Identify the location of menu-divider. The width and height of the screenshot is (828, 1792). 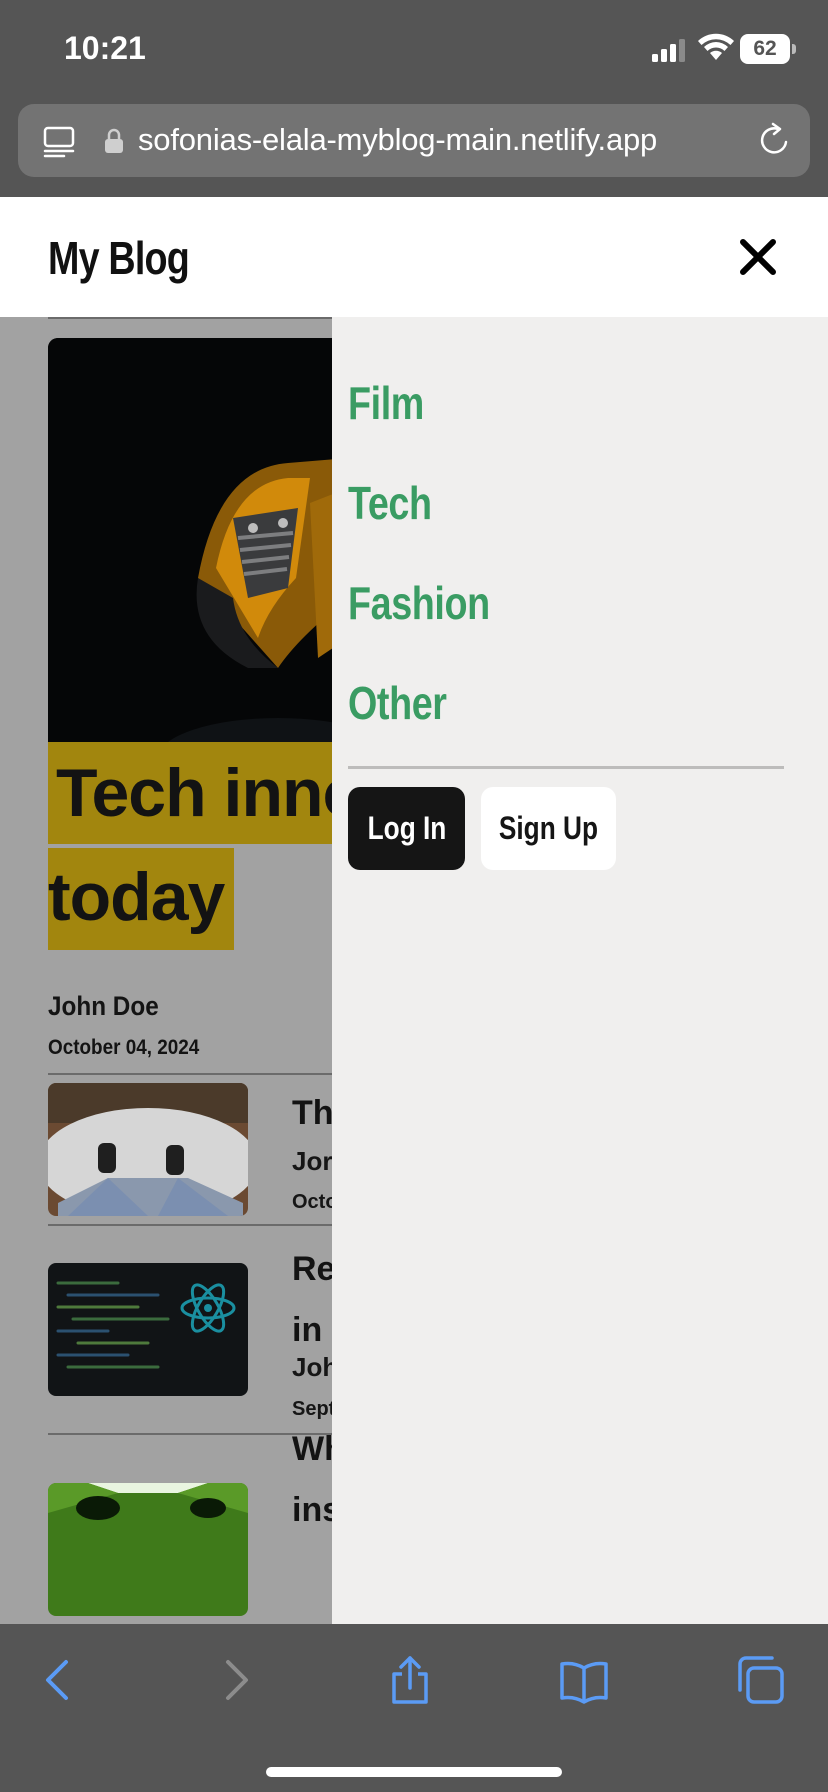
(566, 767).